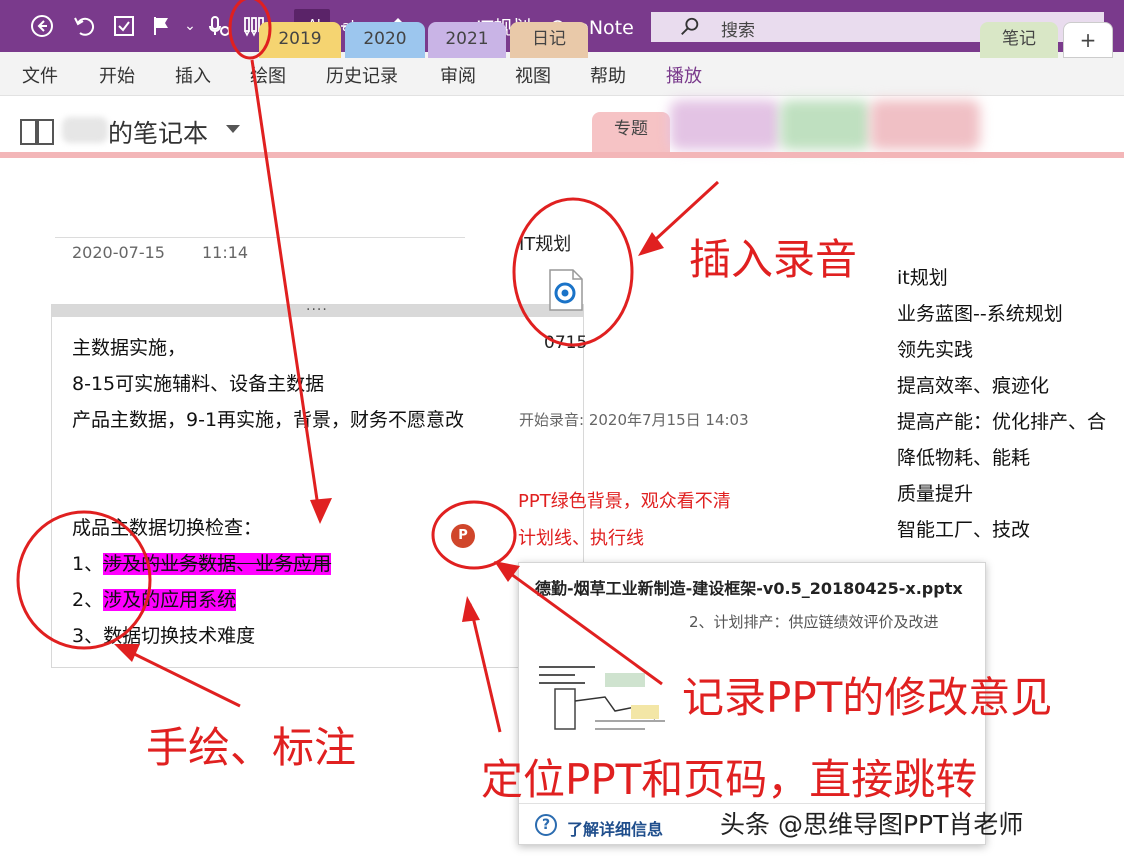 This screenshot has width=1124, height=859. What do you see at coordinates (124, 26) in the screenshot?
I see `todo-checkbox-icon` at bounding box center [124, 26].